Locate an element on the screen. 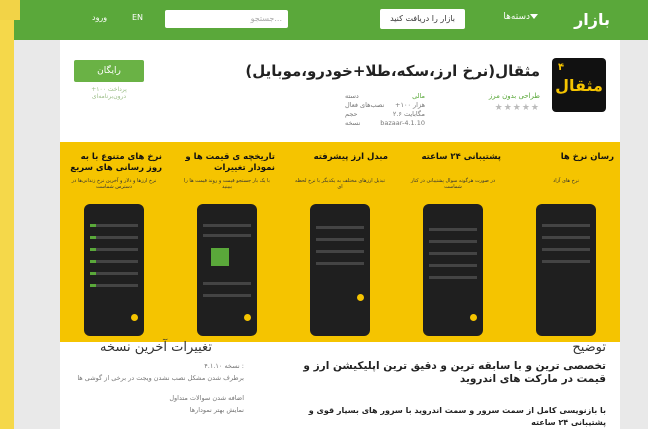 Image resolution: width=648 pixels, height=429 pixels. developer-link: طراحی بدون مرز is located at coordinates (514, 96).